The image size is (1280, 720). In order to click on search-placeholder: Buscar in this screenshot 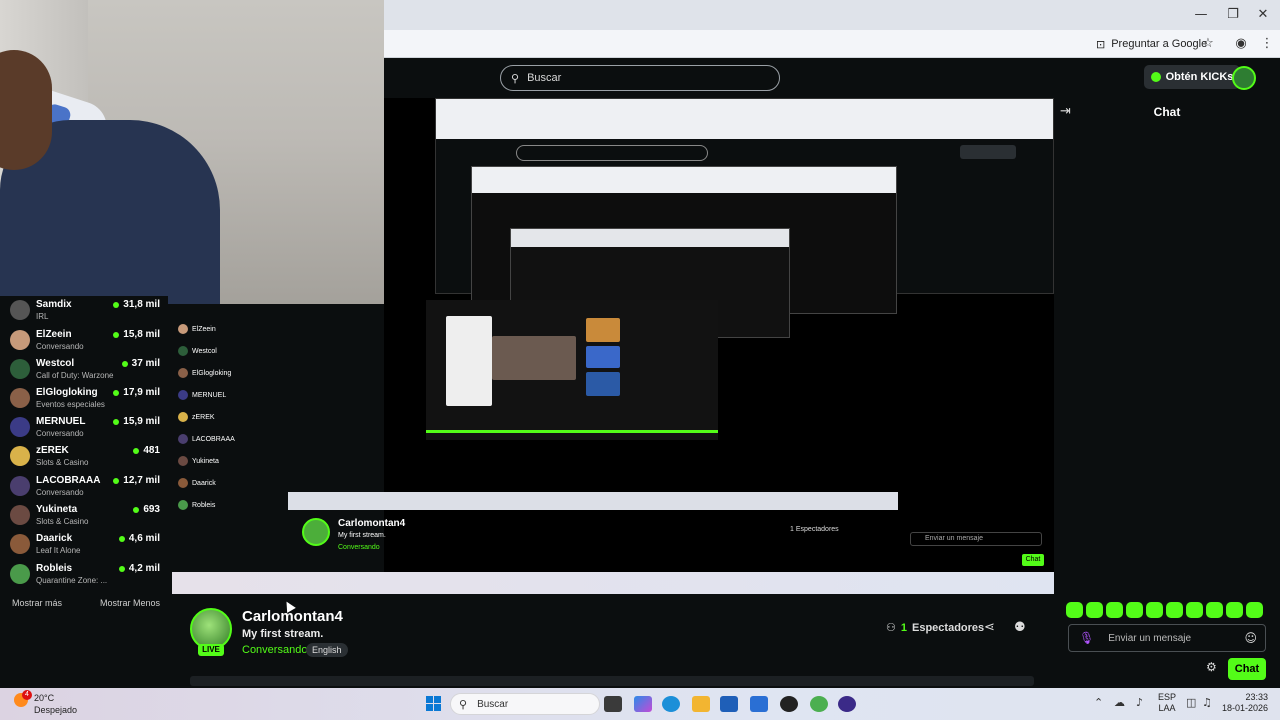, I will do `click(544, 78)`.